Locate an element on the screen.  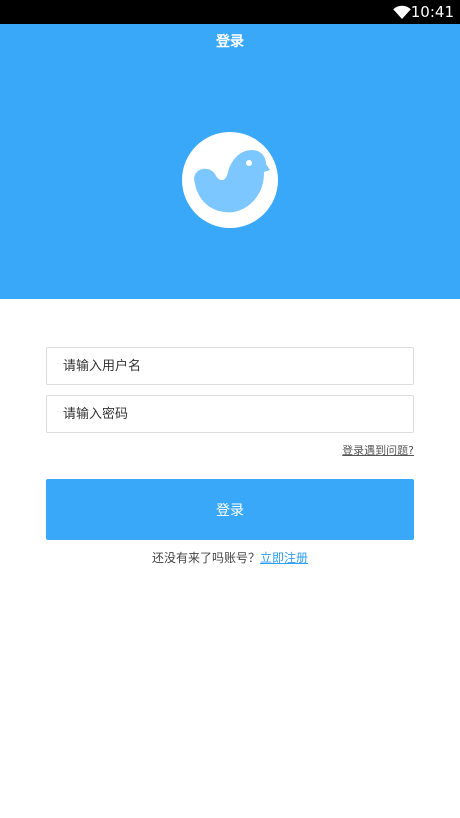
register-prompt: 还没有来了吗账号？ is located at coordinates (205, 558).